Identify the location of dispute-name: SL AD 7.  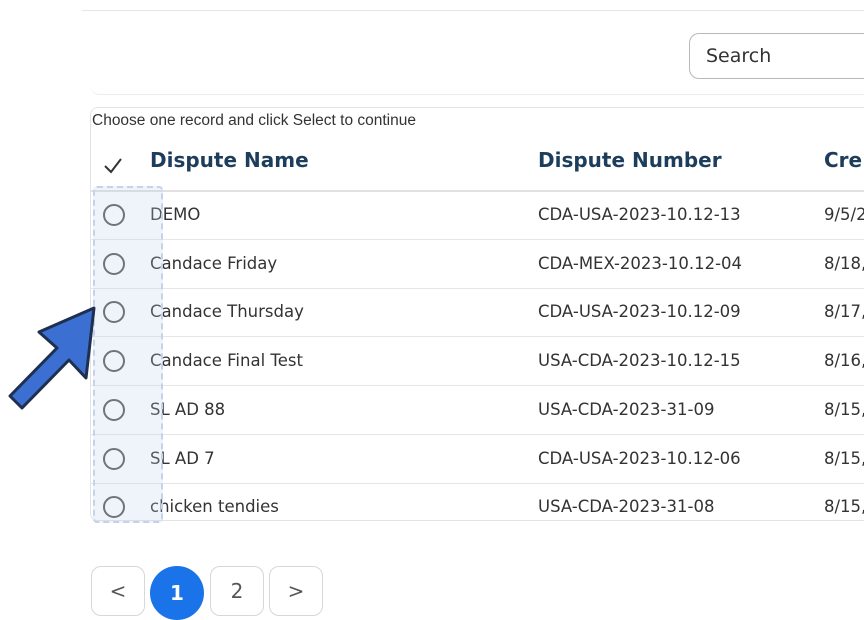
(182, 458).